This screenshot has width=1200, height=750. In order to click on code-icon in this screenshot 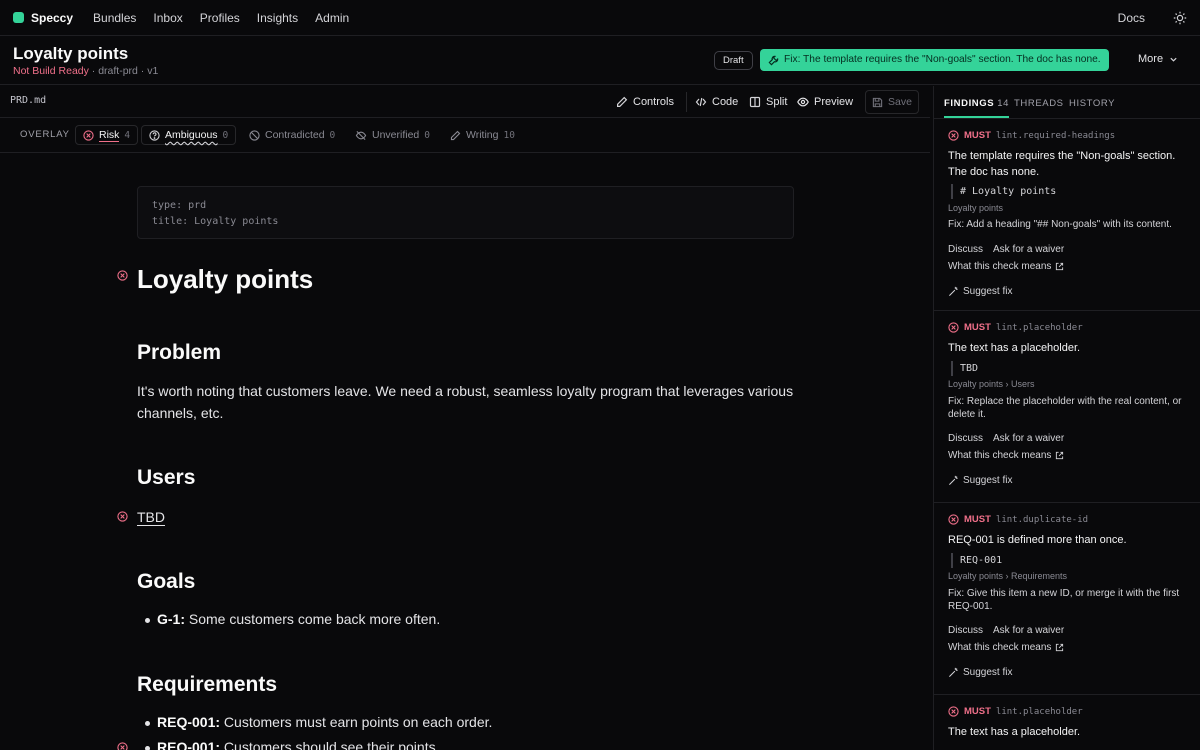, I will do `click(701, 102)`.